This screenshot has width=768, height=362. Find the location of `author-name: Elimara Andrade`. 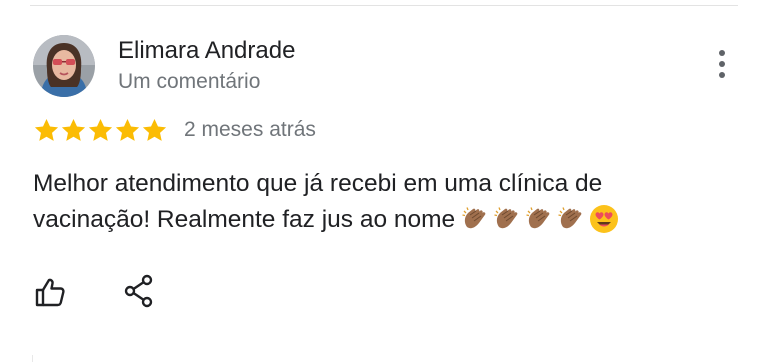

author-name: Elimara Andrade is located at coordinates (206, 51).